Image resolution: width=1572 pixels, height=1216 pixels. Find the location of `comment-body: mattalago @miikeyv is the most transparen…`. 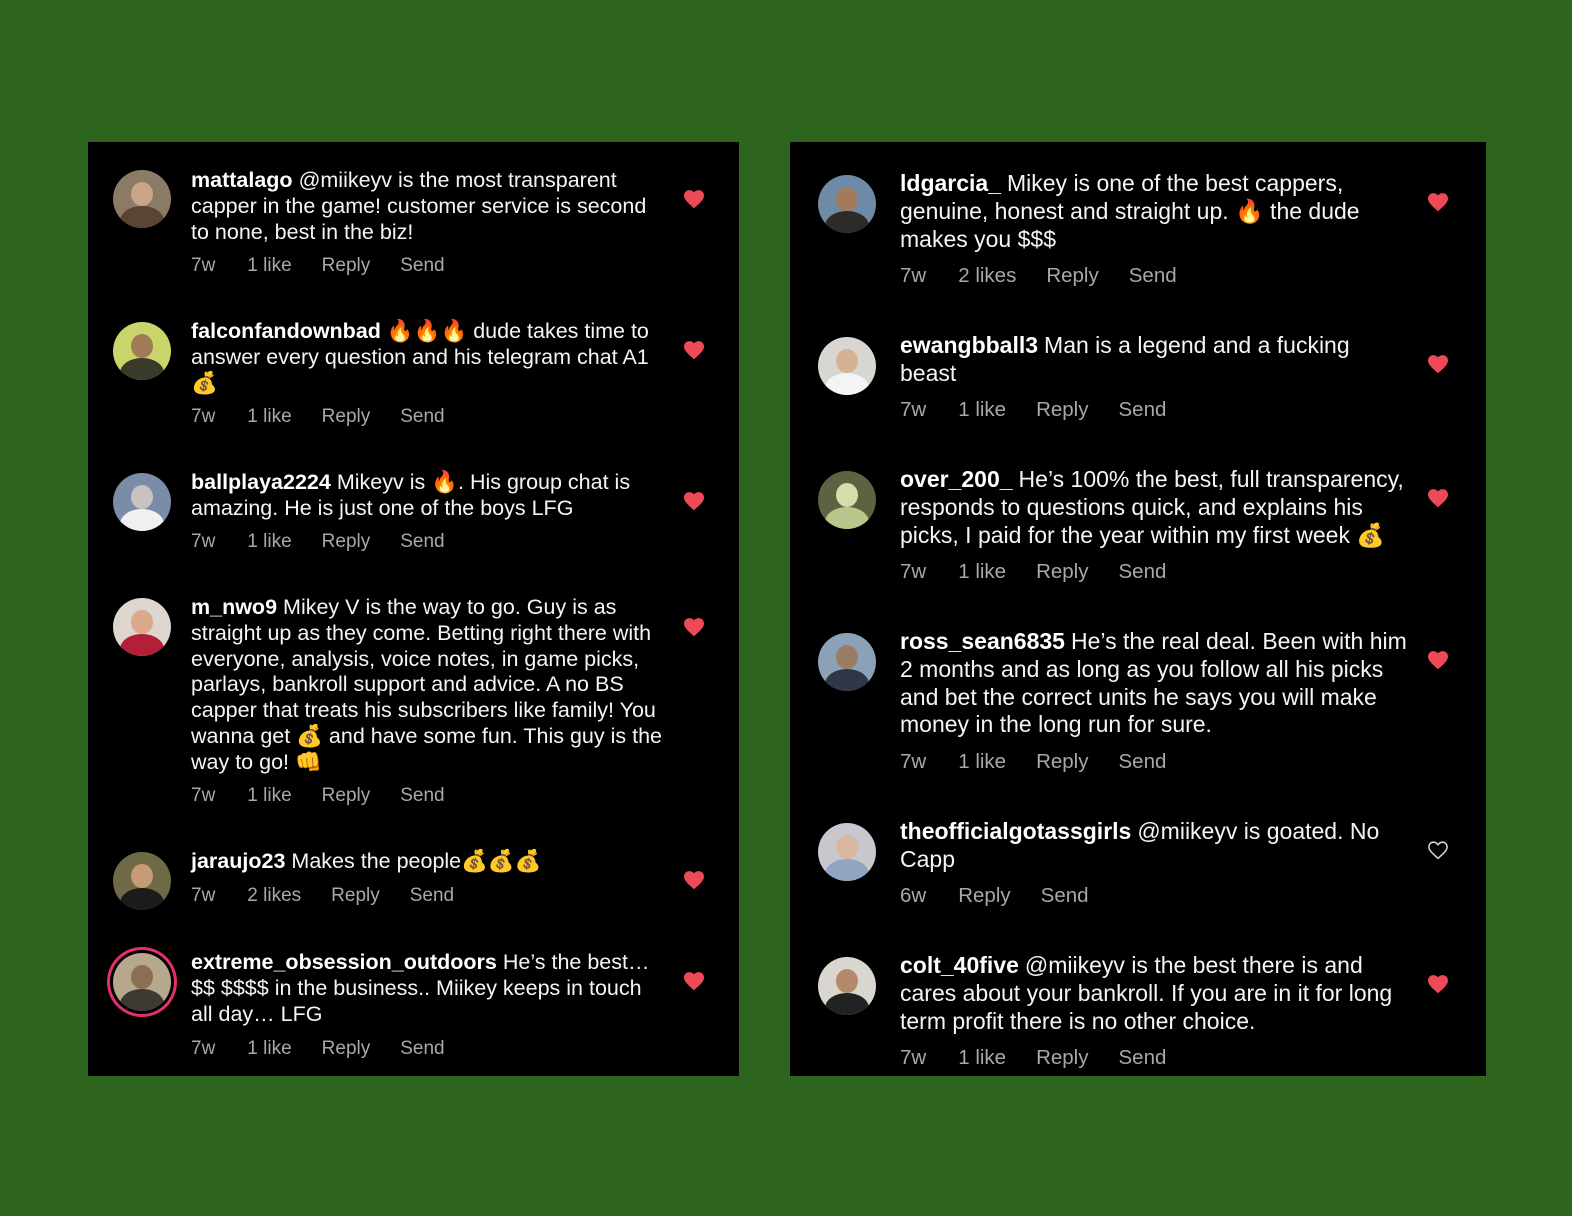

comment-body: mattalago @miikeyv is the most transparen… is located at coordinates (429, 206).